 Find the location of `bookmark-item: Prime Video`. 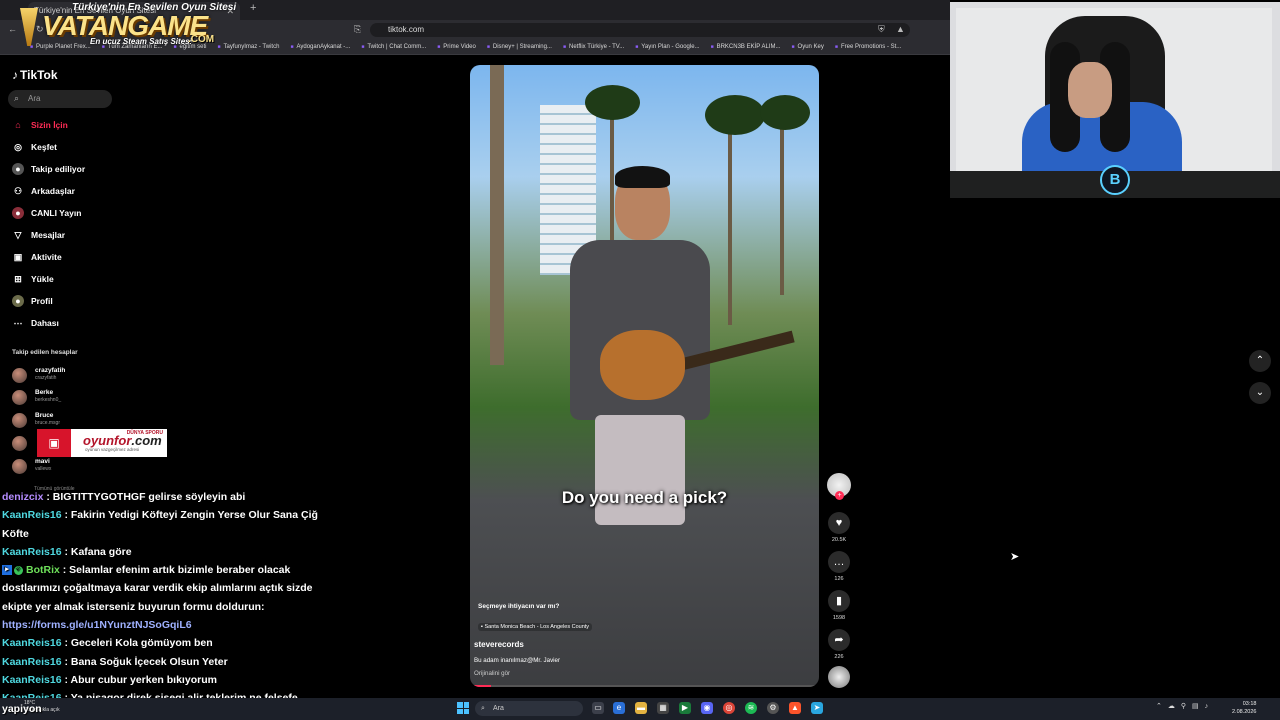

bookmark-item: Prime Video is located at coordinates (456, 47).